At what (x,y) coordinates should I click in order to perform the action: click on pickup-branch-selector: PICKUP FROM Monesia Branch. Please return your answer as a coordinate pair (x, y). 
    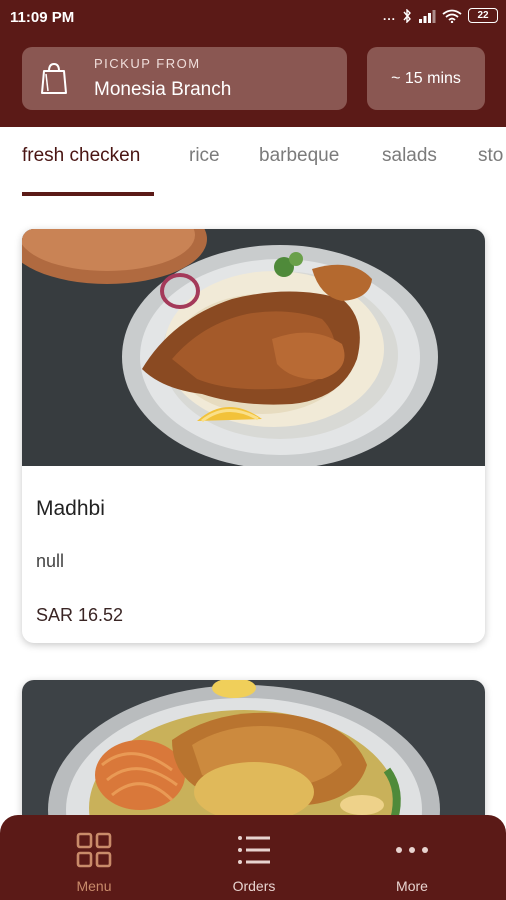
    Looking at the image, I should click on (184, 78).